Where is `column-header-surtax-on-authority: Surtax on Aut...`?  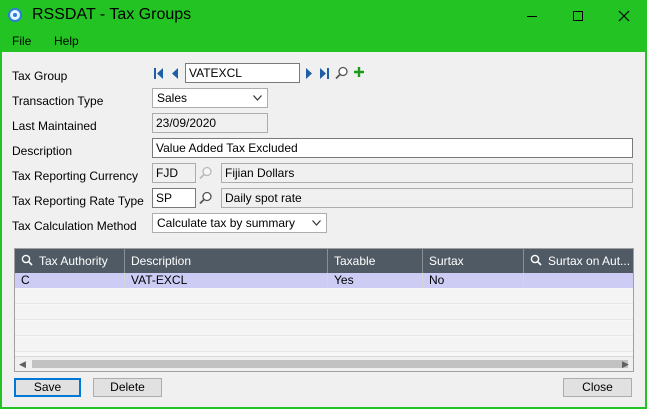
column-header-surtax-on-authority: Surtax on Aut... is located at coordinates (578, 261).